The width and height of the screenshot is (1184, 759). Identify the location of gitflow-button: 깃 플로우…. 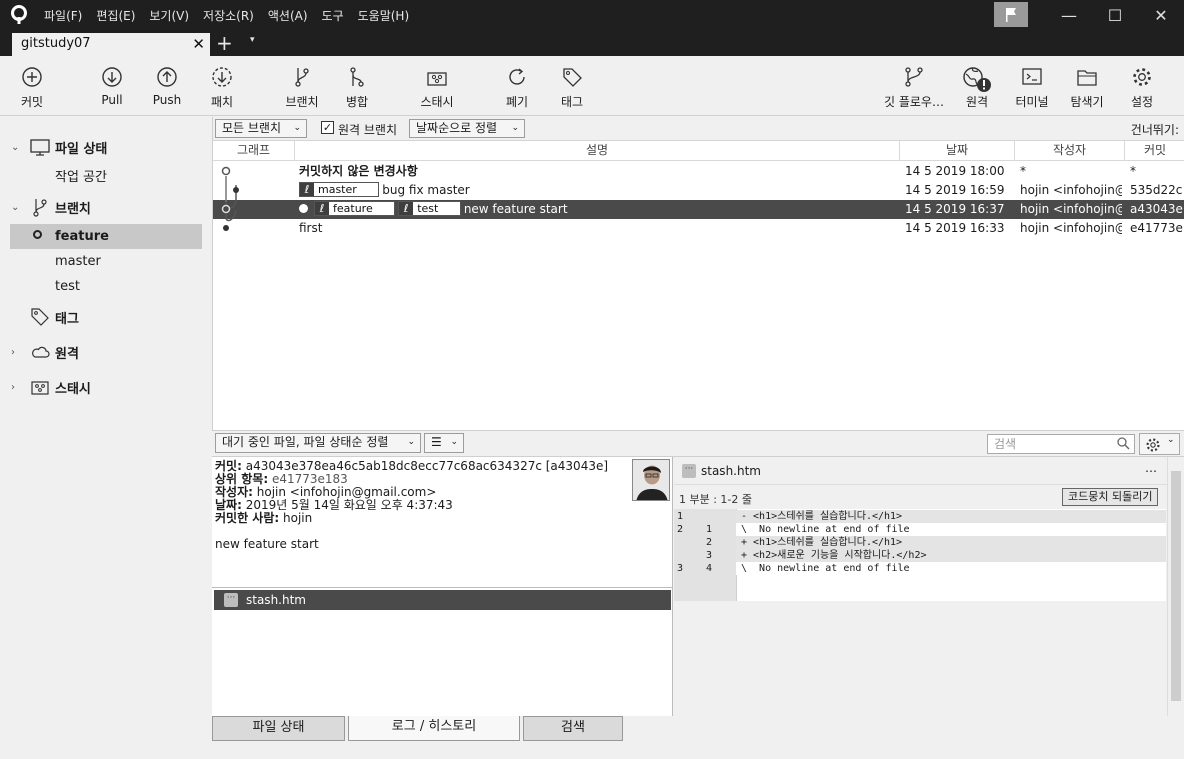
(914, 86).